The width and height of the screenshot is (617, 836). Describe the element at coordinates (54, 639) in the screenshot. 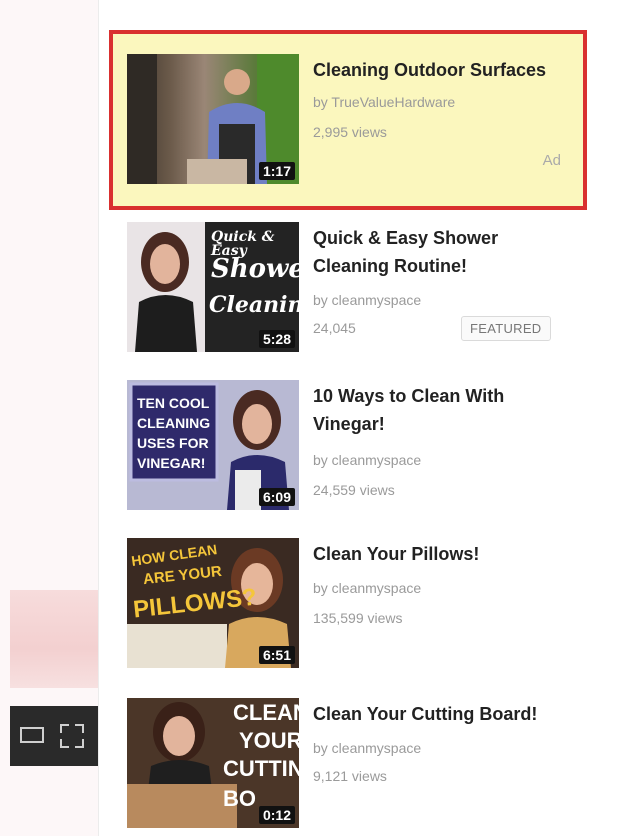

I see `video-player-frame` at that location.